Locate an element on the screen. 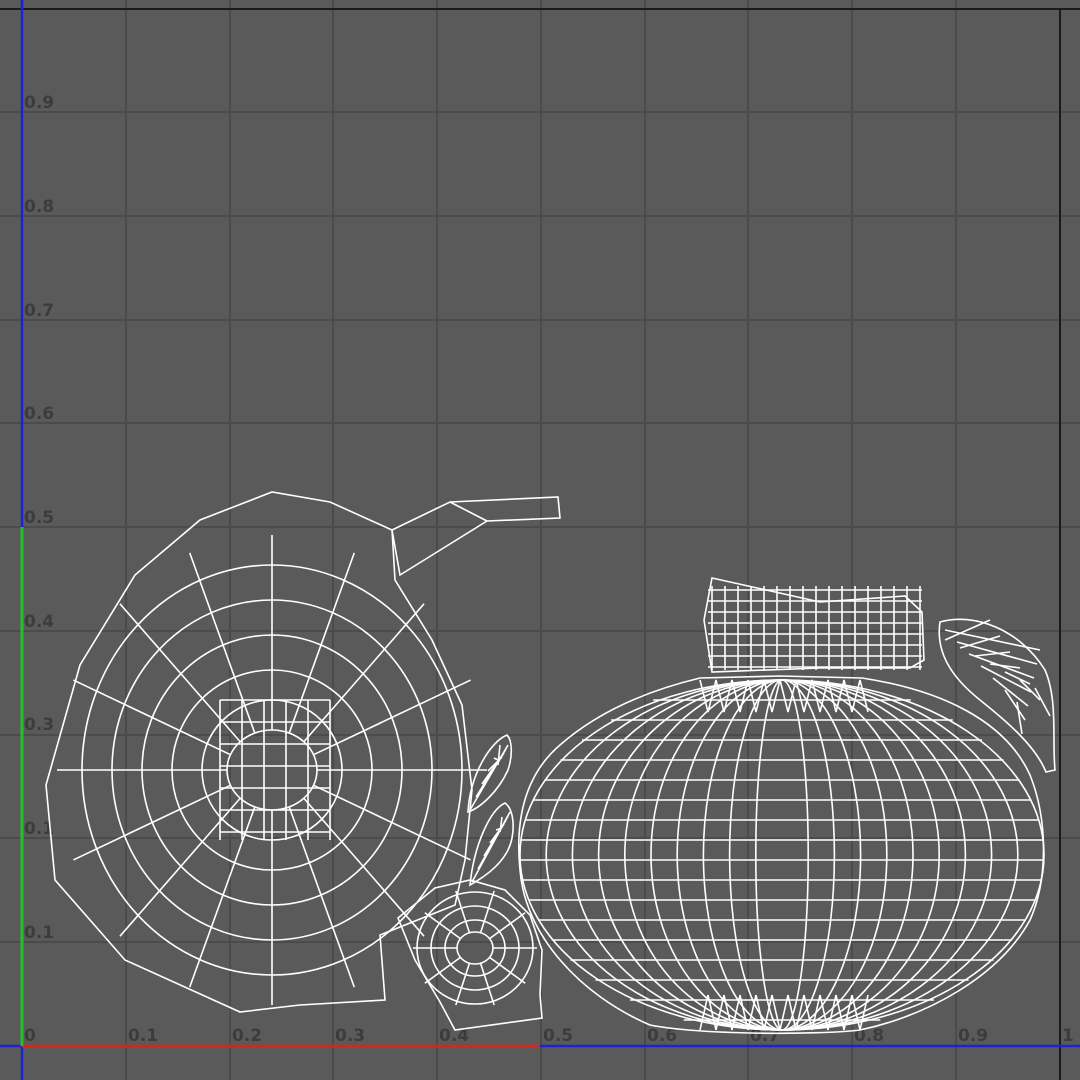 The image size is (1080, 1080). u-tick-label: 0.1 is located at coordinates (143, 1036).